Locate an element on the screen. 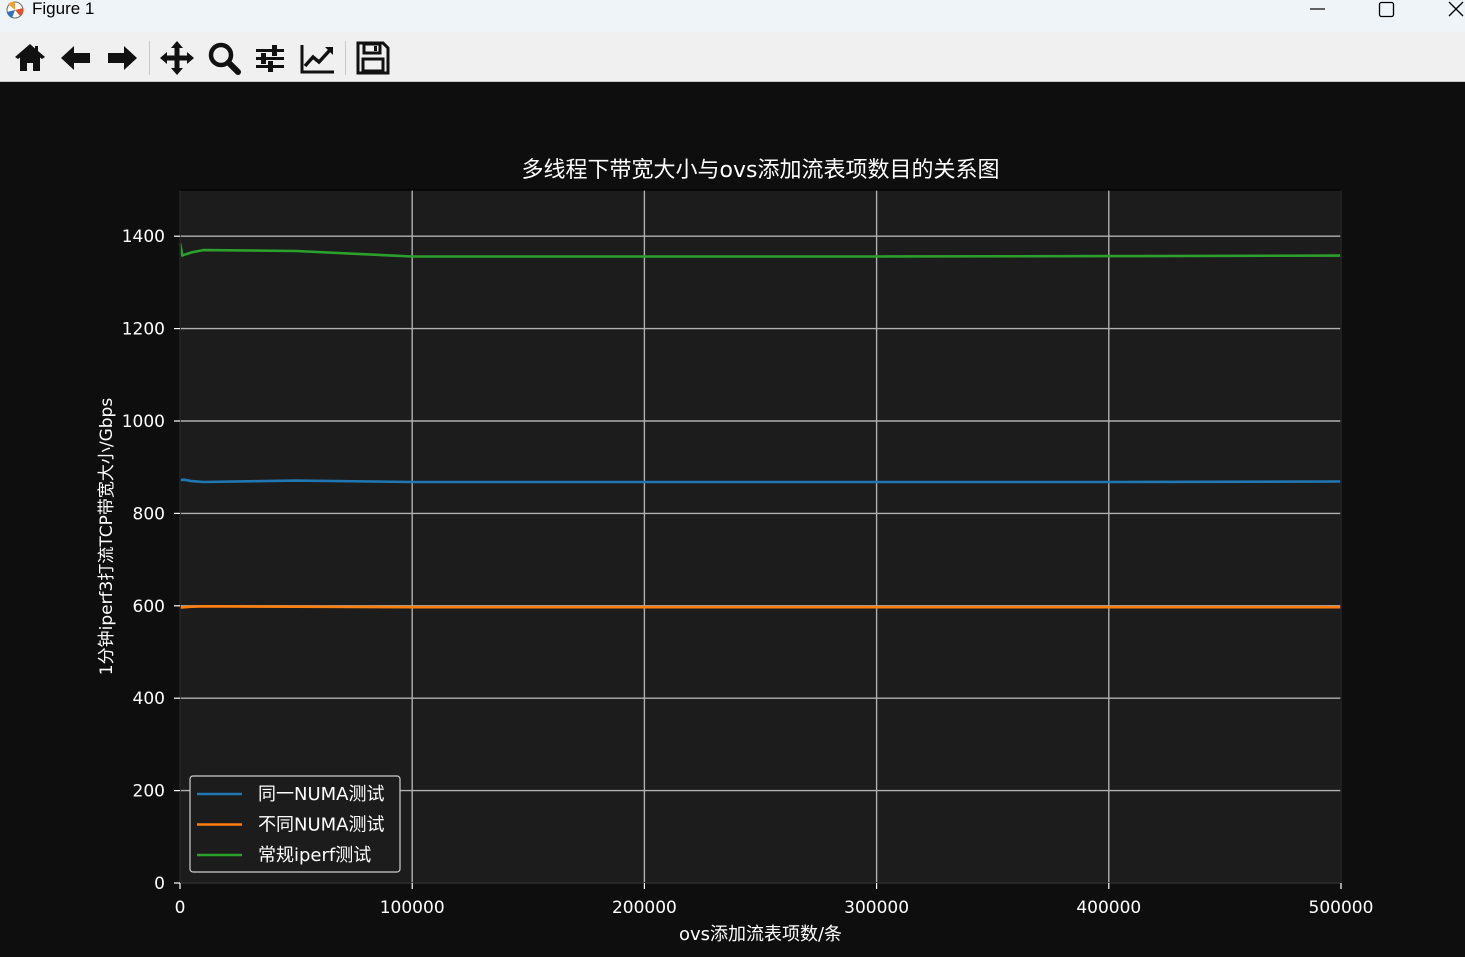 The height and width of the screenshot is (957, 1465). y-tick-label: 200 is located at coordinates (149, 792).